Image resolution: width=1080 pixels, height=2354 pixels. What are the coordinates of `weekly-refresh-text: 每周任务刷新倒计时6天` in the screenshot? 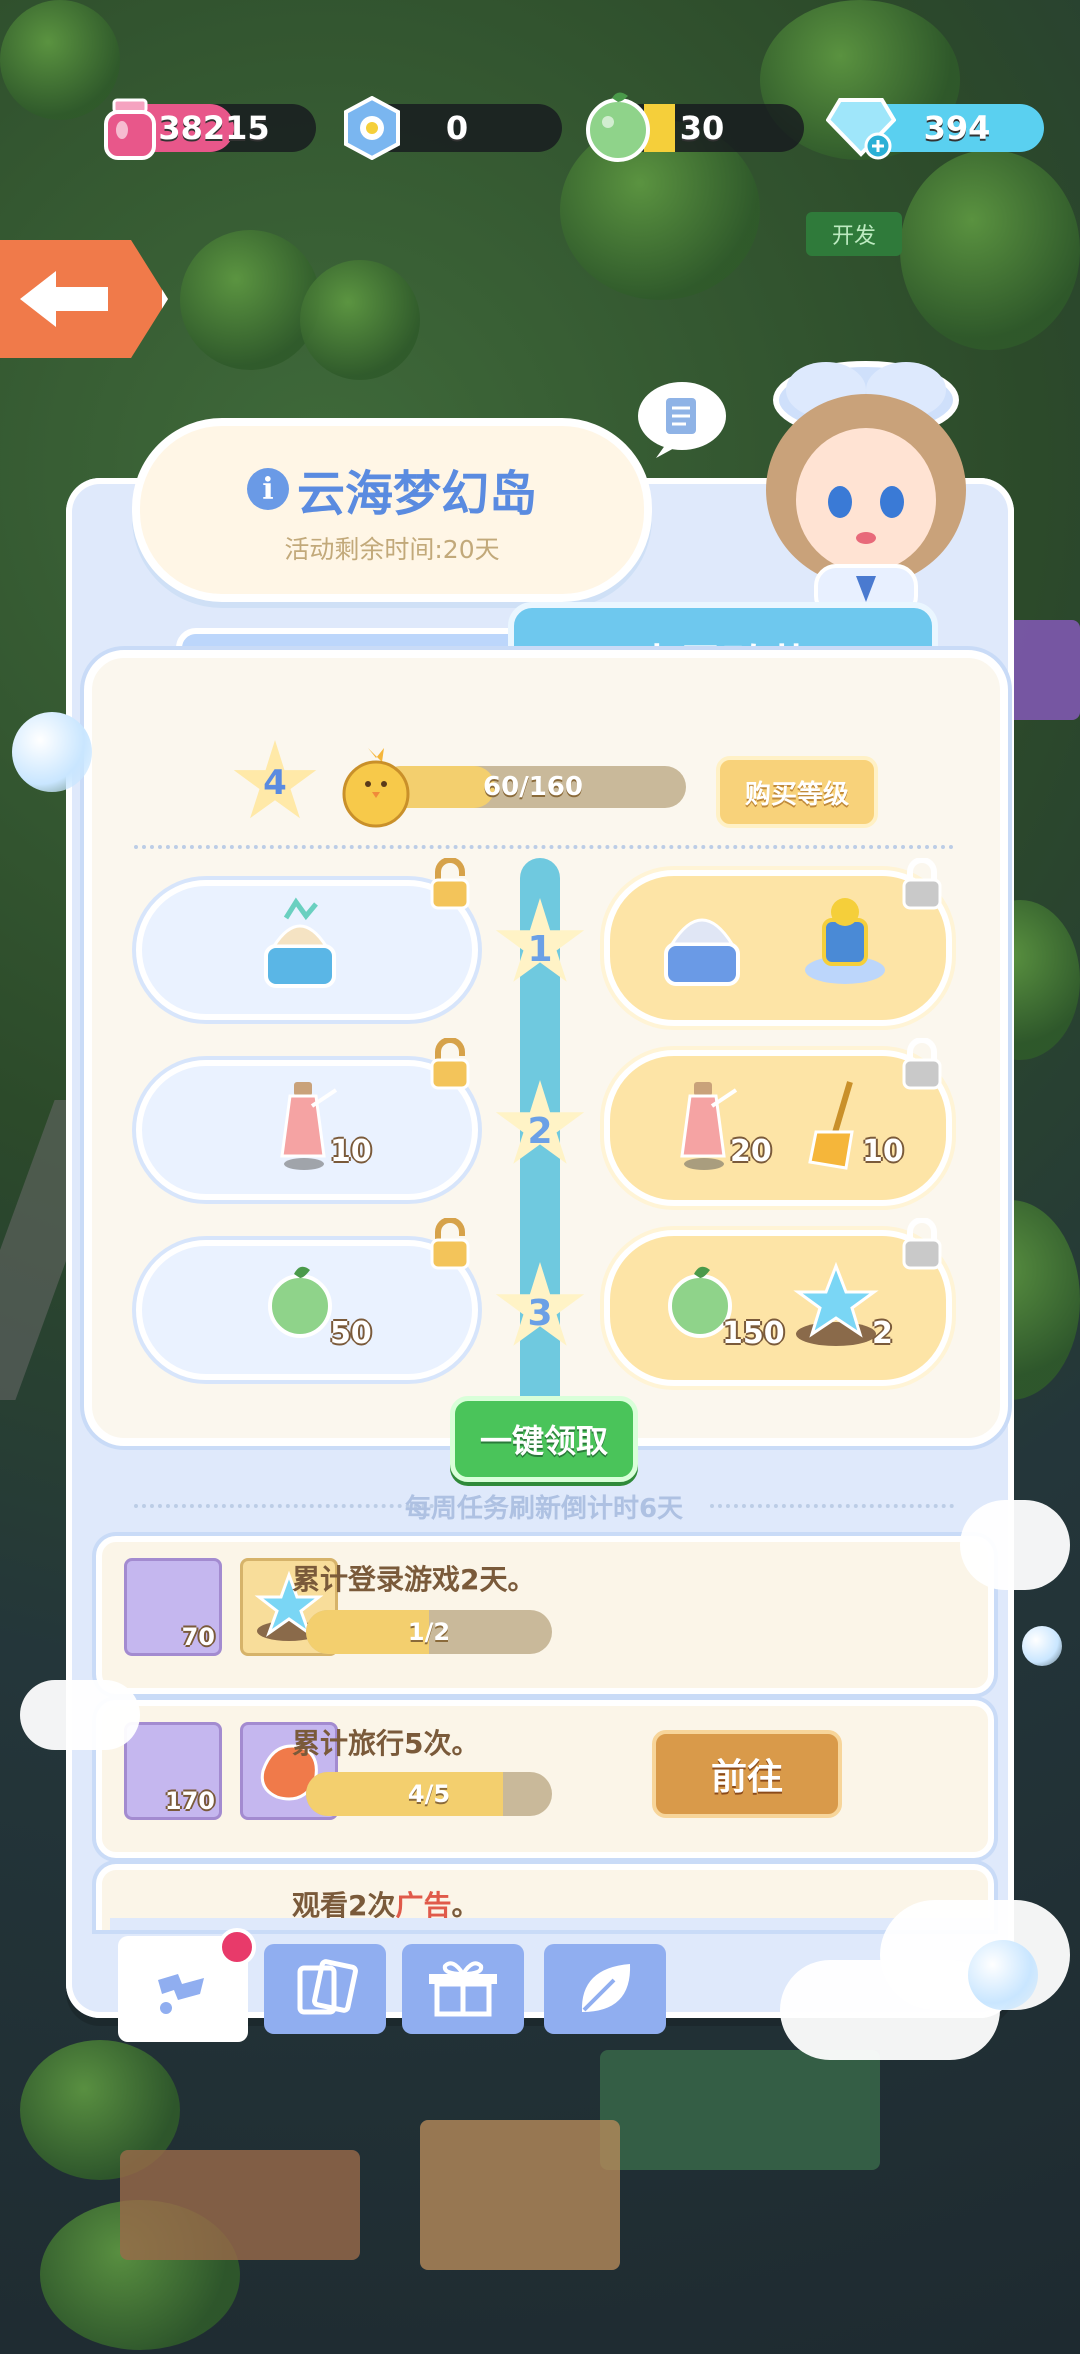 It's located at (544, 1509).